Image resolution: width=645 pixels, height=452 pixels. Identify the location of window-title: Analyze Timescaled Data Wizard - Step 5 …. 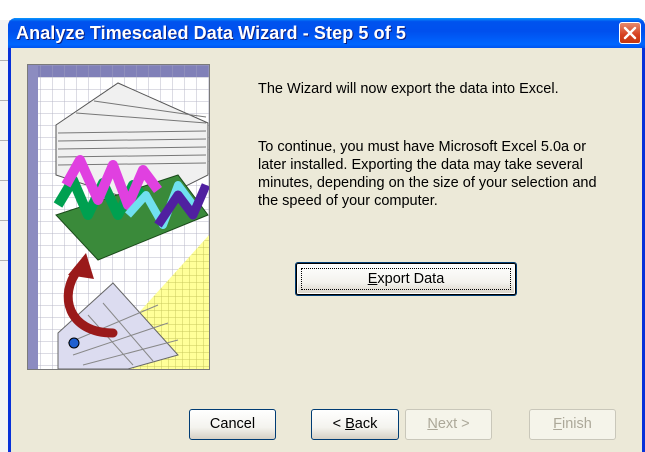
(211, 33).